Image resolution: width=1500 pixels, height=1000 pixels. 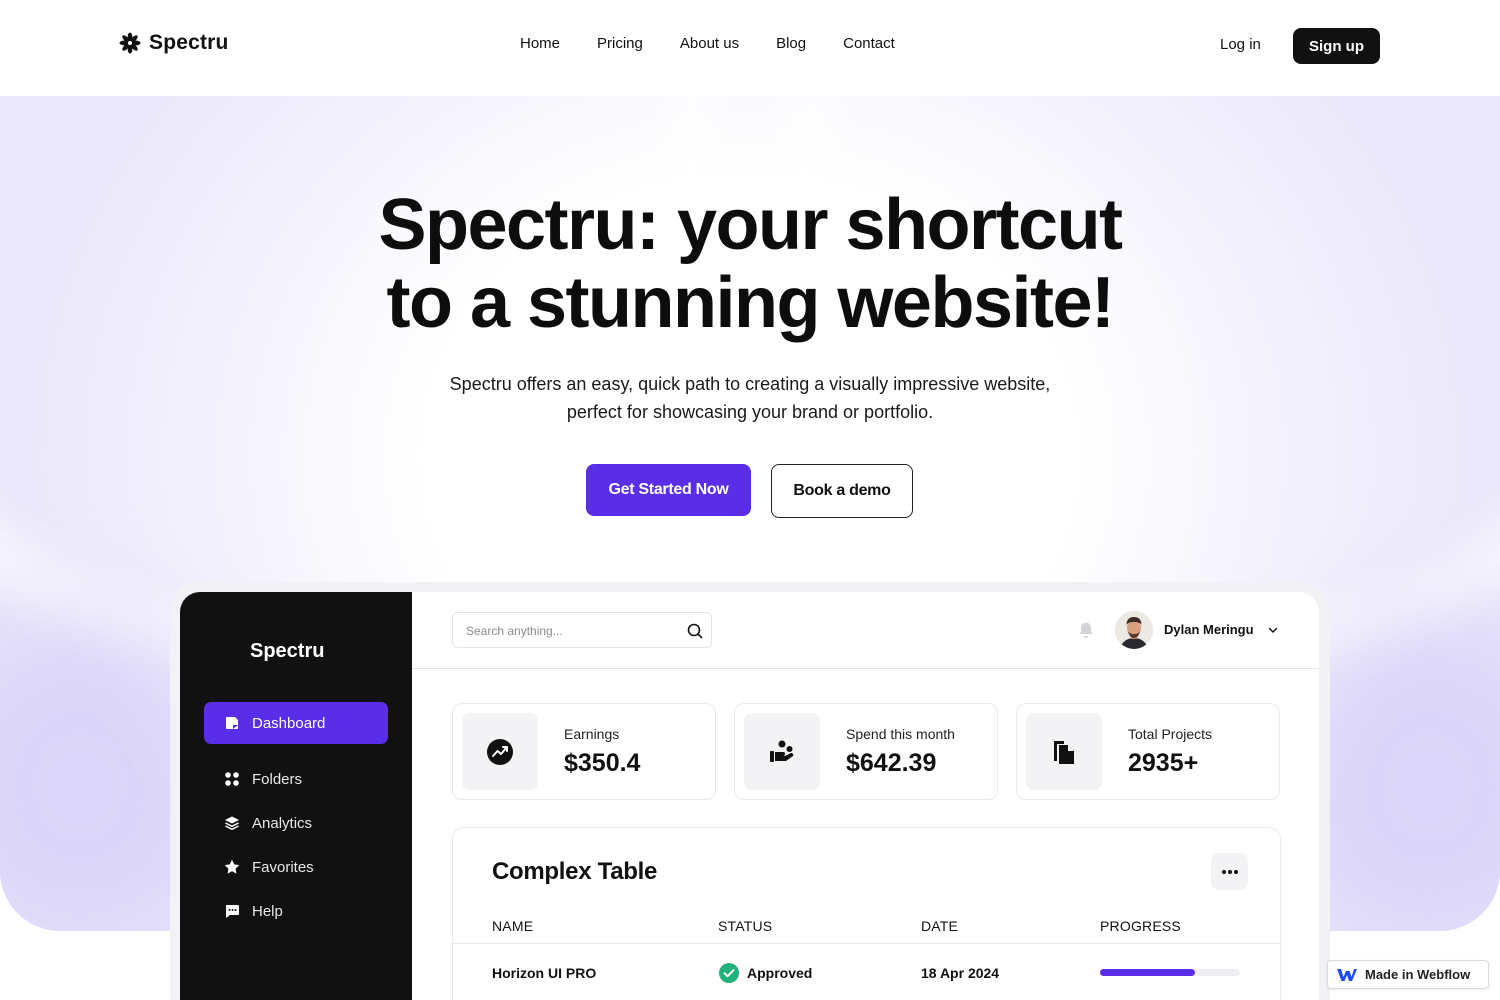 I want to click on progress-bar, so click(x=1170, y=972).